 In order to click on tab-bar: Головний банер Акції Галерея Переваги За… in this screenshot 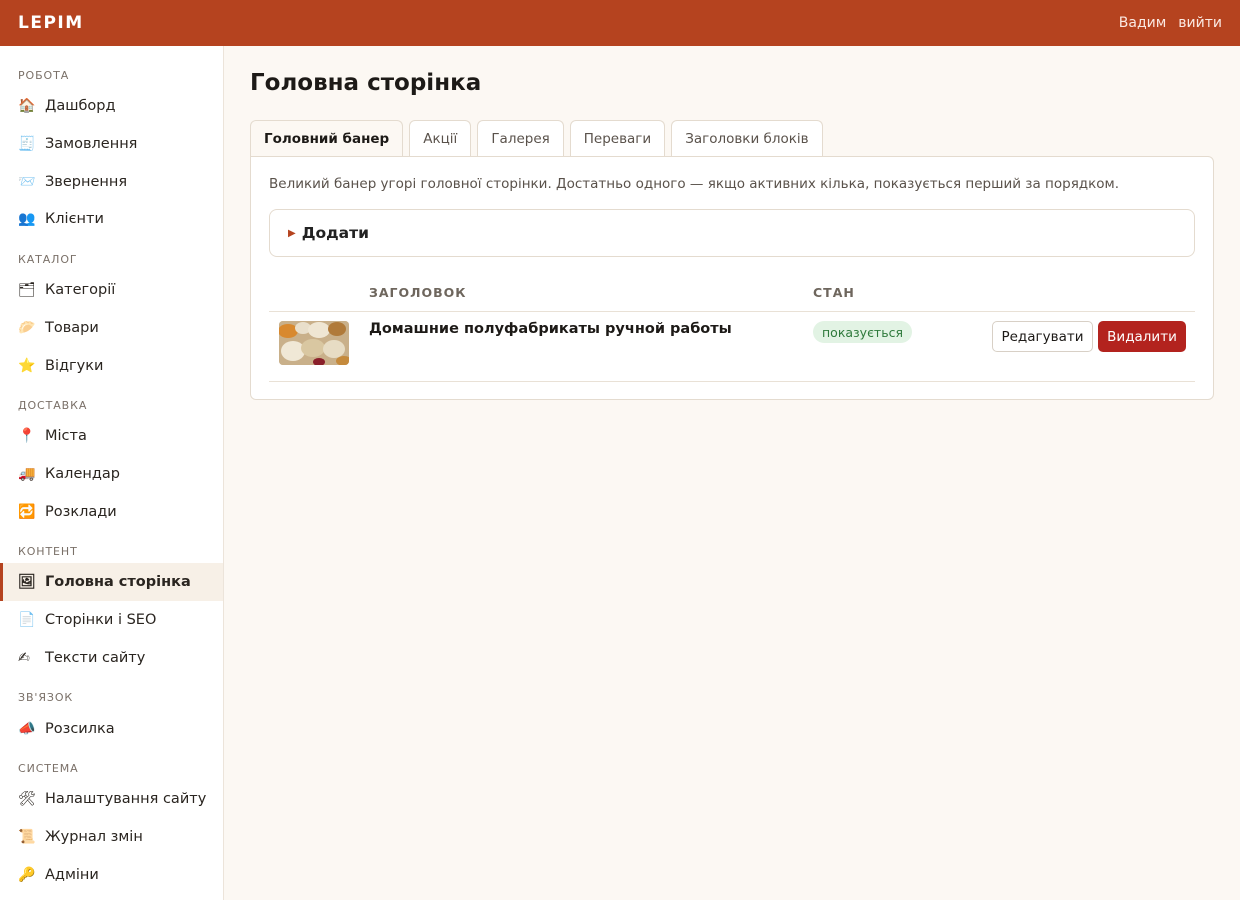, I will do `click(539, 138)`.